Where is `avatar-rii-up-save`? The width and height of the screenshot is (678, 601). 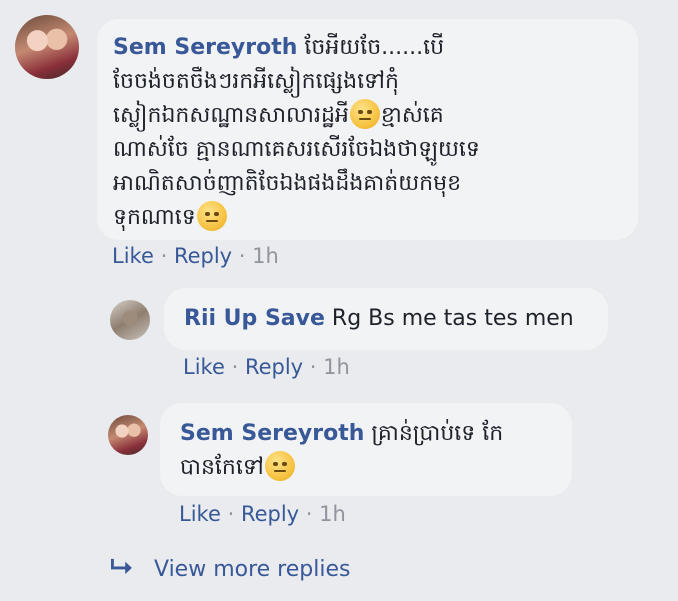
avatar-rii-up-save is located at coordinates (130, 320).